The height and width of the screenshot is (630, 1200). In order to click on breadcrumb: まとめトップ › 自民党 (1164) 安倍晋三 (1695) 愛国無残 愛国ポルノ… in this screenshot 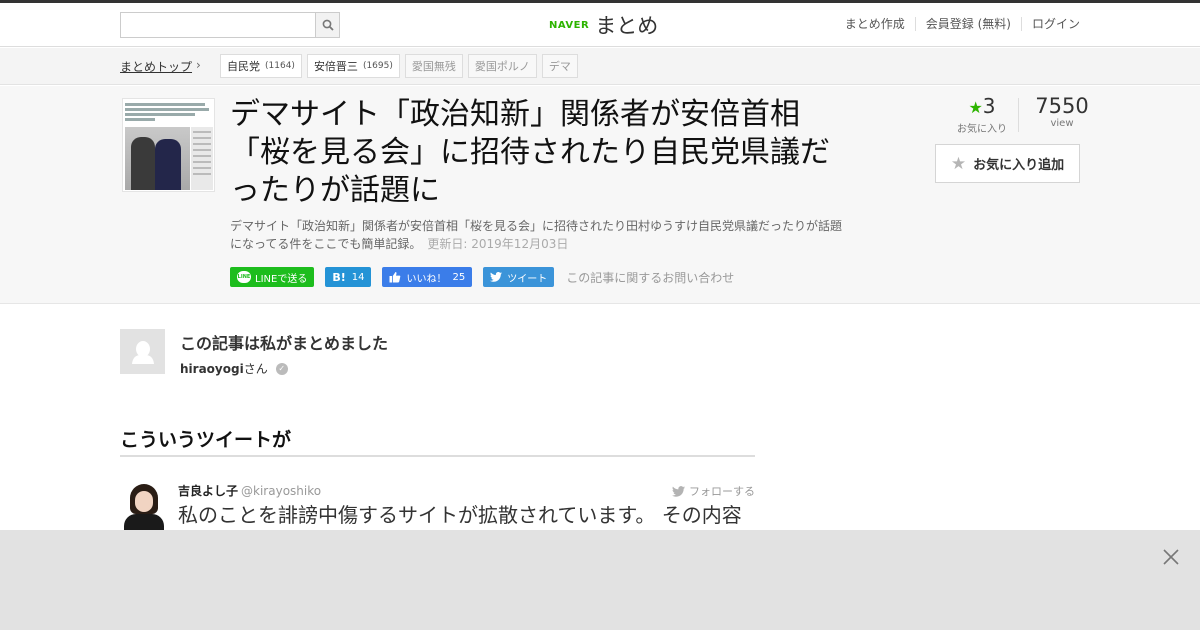, I will do `click(600, 66)`.